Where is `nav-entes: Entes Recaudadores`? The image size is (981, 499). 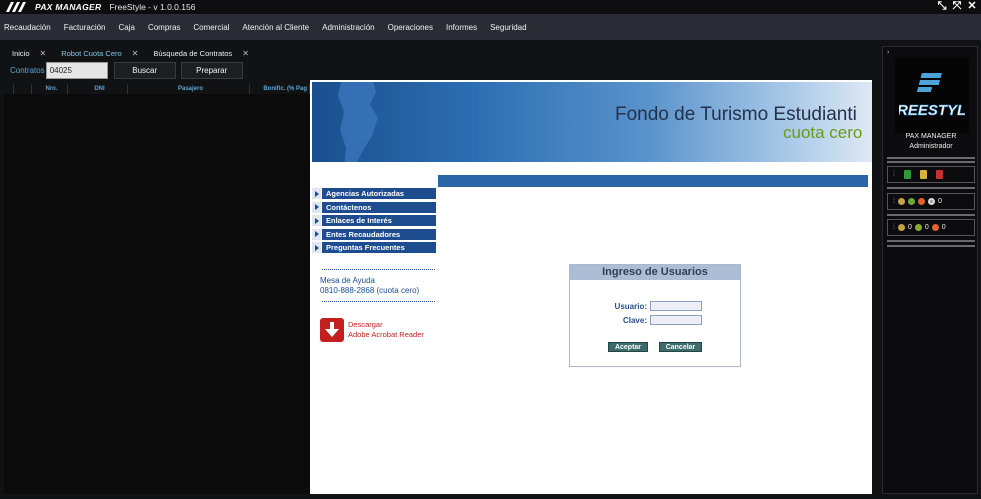
nav-entes: Entes Recaudadores is located at coordinates (374, 234).